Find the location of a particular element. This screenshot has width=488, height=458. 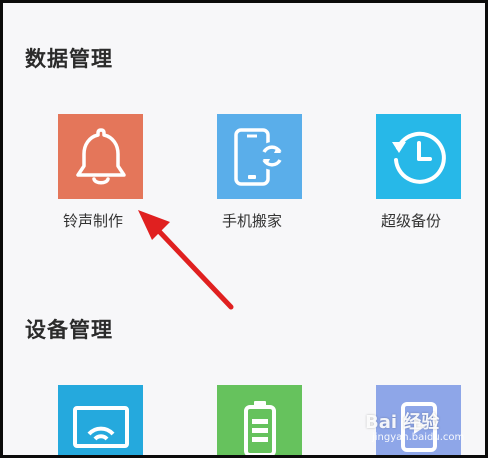

watermark-url: jingyan.baidu.com is located at coordinates (418, 437).